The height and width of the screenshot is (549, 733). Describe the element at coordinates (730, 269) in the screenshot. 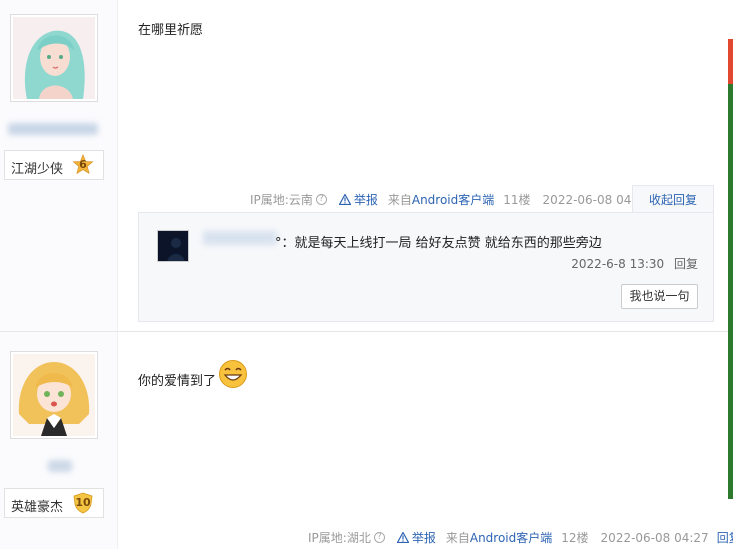

I see `side-ad-strip` at that location.